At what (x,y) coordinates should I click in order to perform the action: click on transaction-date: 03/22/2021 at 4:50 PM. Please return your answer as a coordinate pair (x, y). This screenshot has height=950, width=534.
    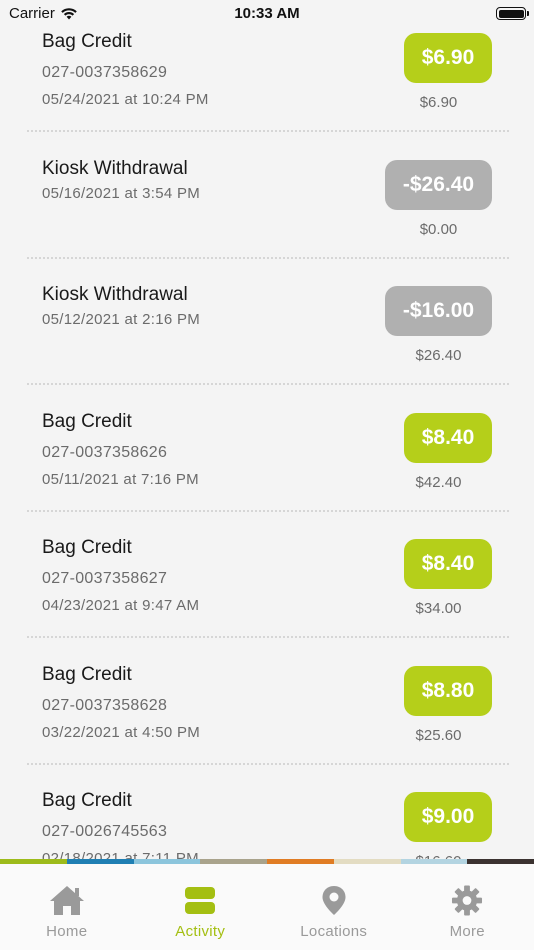
    Looking at the image, I should click on (121, 732).